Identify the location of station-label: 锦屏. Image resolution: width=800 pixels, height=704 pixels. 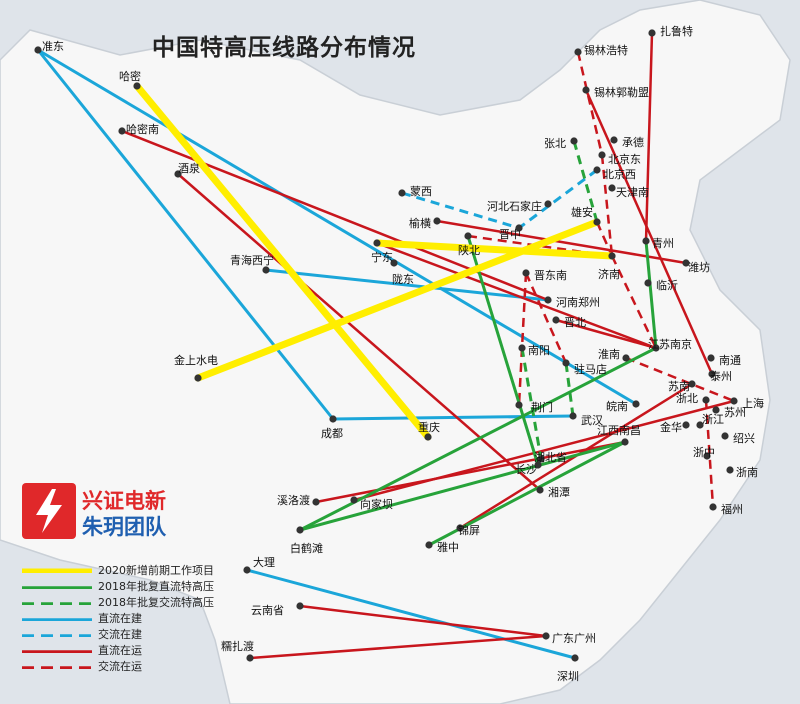
(469, 530).